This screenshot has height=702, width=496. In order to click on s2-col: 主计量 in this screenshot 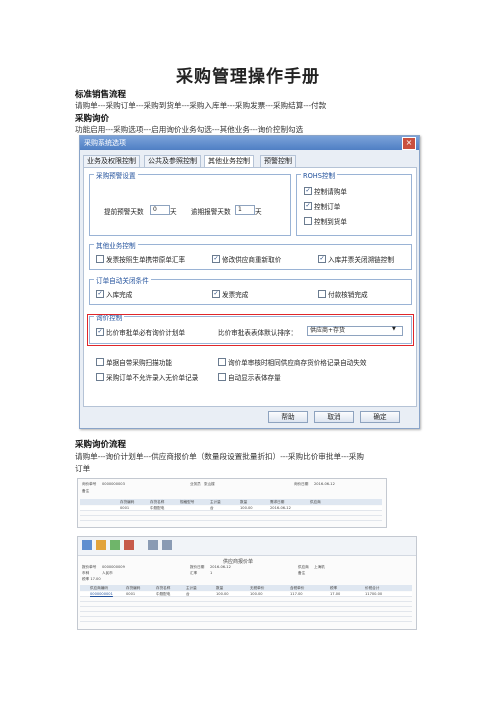, I will do `click(191, 588)`.